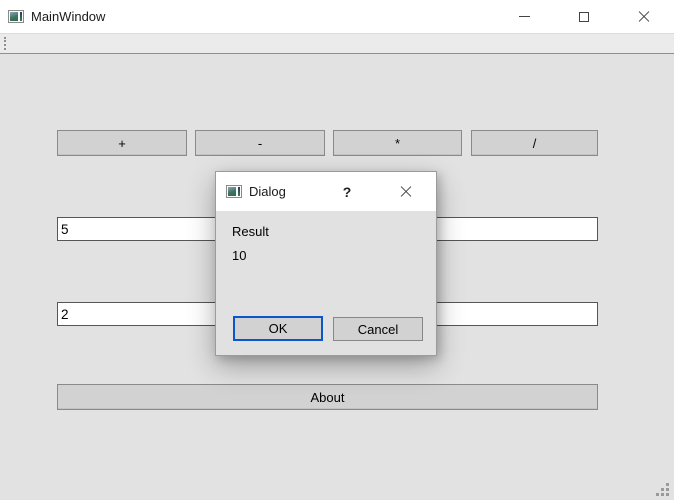 The width and height of the screenshot is (674, 500). I want to click on toolbar, so click(337, 43).